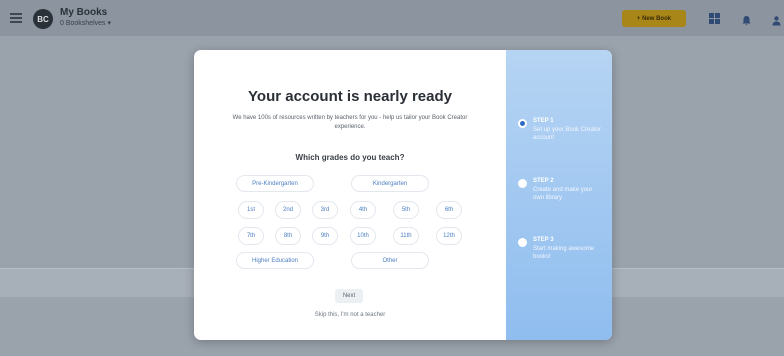 This screenshot has height=356, width=784. What do you see at coordinates (390, 260) in the screenshot?
I see `grade-chip-other: Other` at bounding box center [390, 260].